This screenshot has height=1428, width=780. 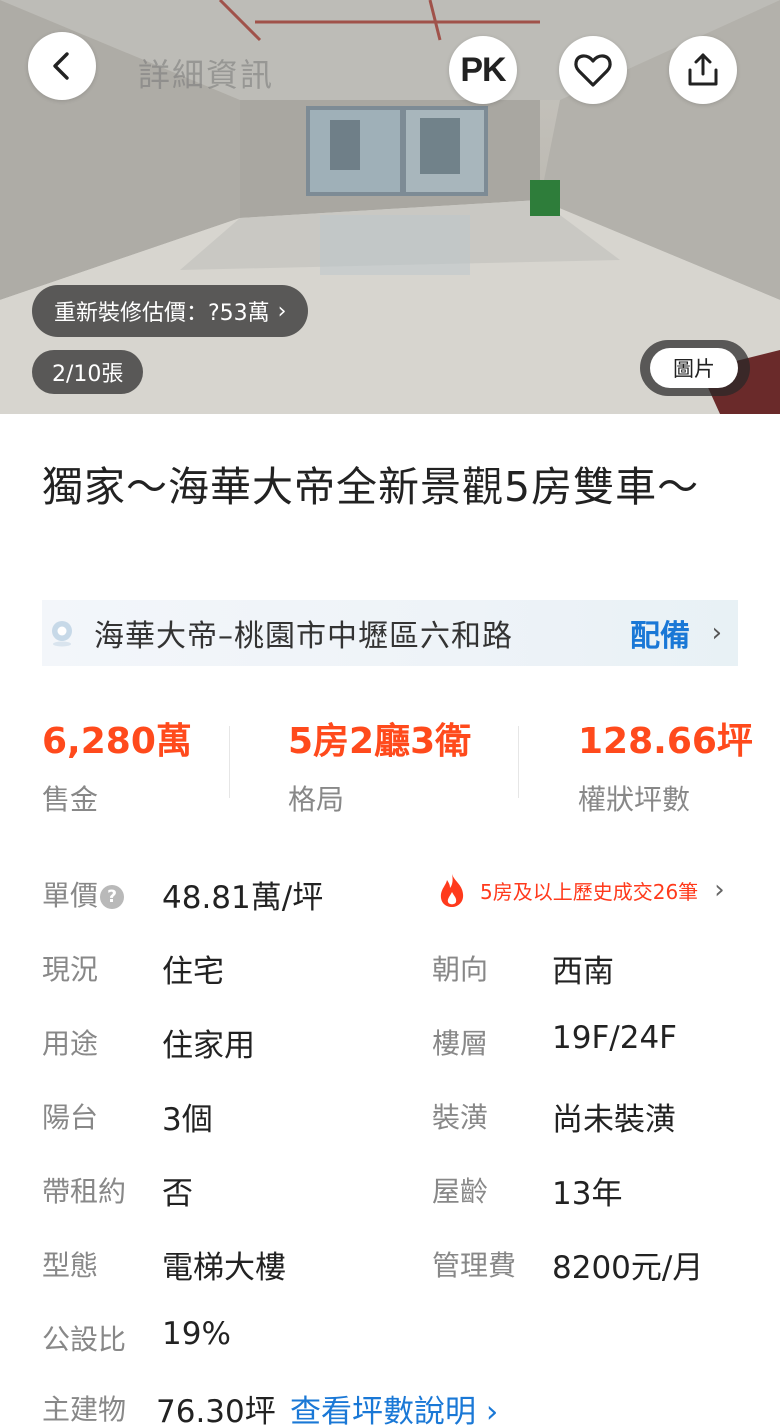 I want to click on page-title: 詳細資訊, so click(x=206, y=75).